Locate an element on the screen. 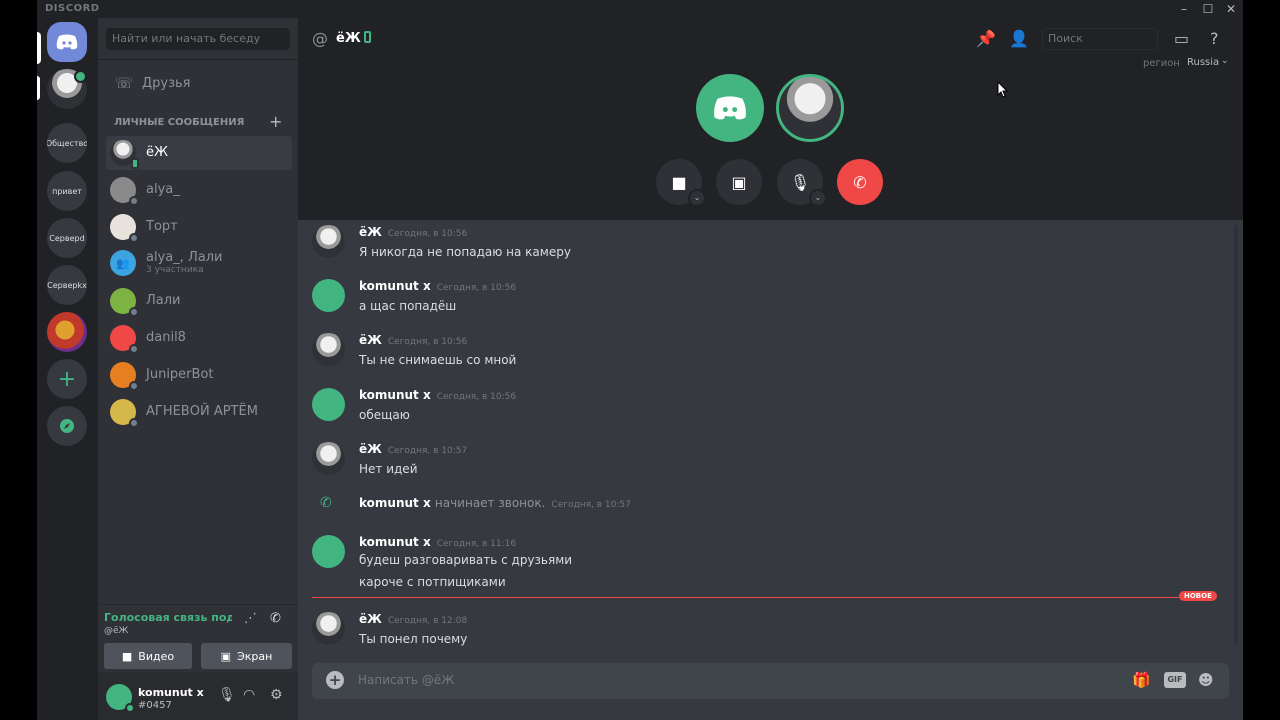 The image size is (1280, 720). compass-icon is located at coordinates (67, 426).